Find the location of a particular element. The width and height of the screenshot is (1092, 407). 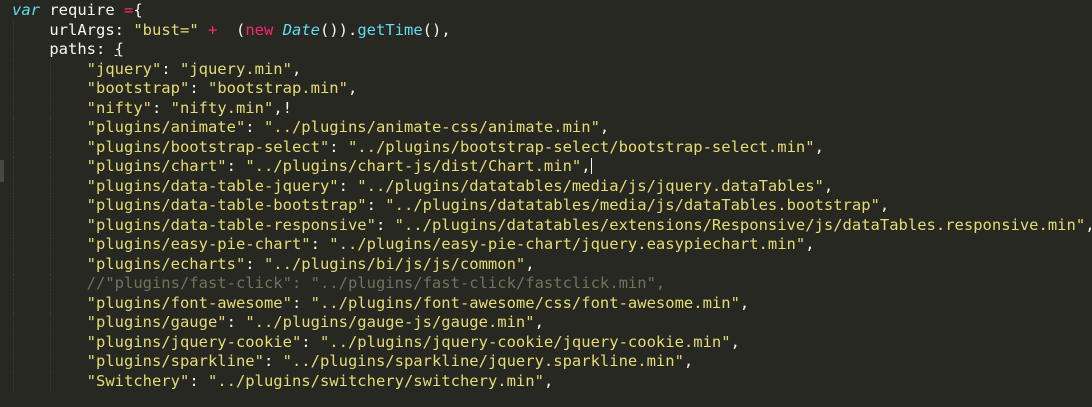

var-keyword: var is located at coordinates (26, 10).